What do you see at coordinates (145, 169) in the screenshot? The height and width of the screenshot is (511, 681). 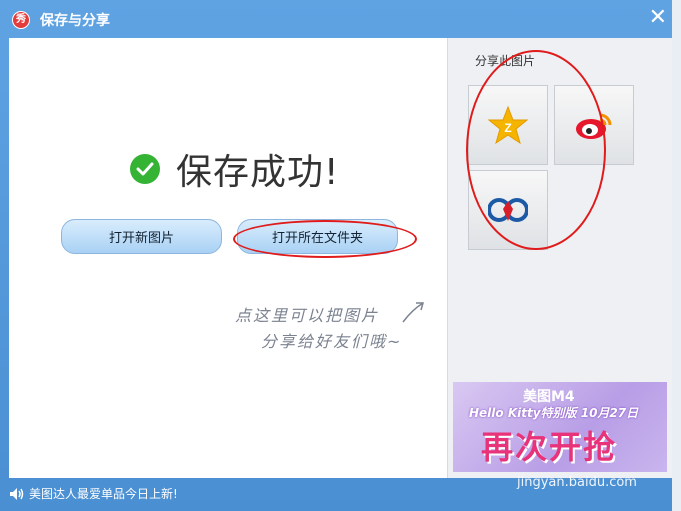 I see `check-icon` at bounding box center [145, 169].